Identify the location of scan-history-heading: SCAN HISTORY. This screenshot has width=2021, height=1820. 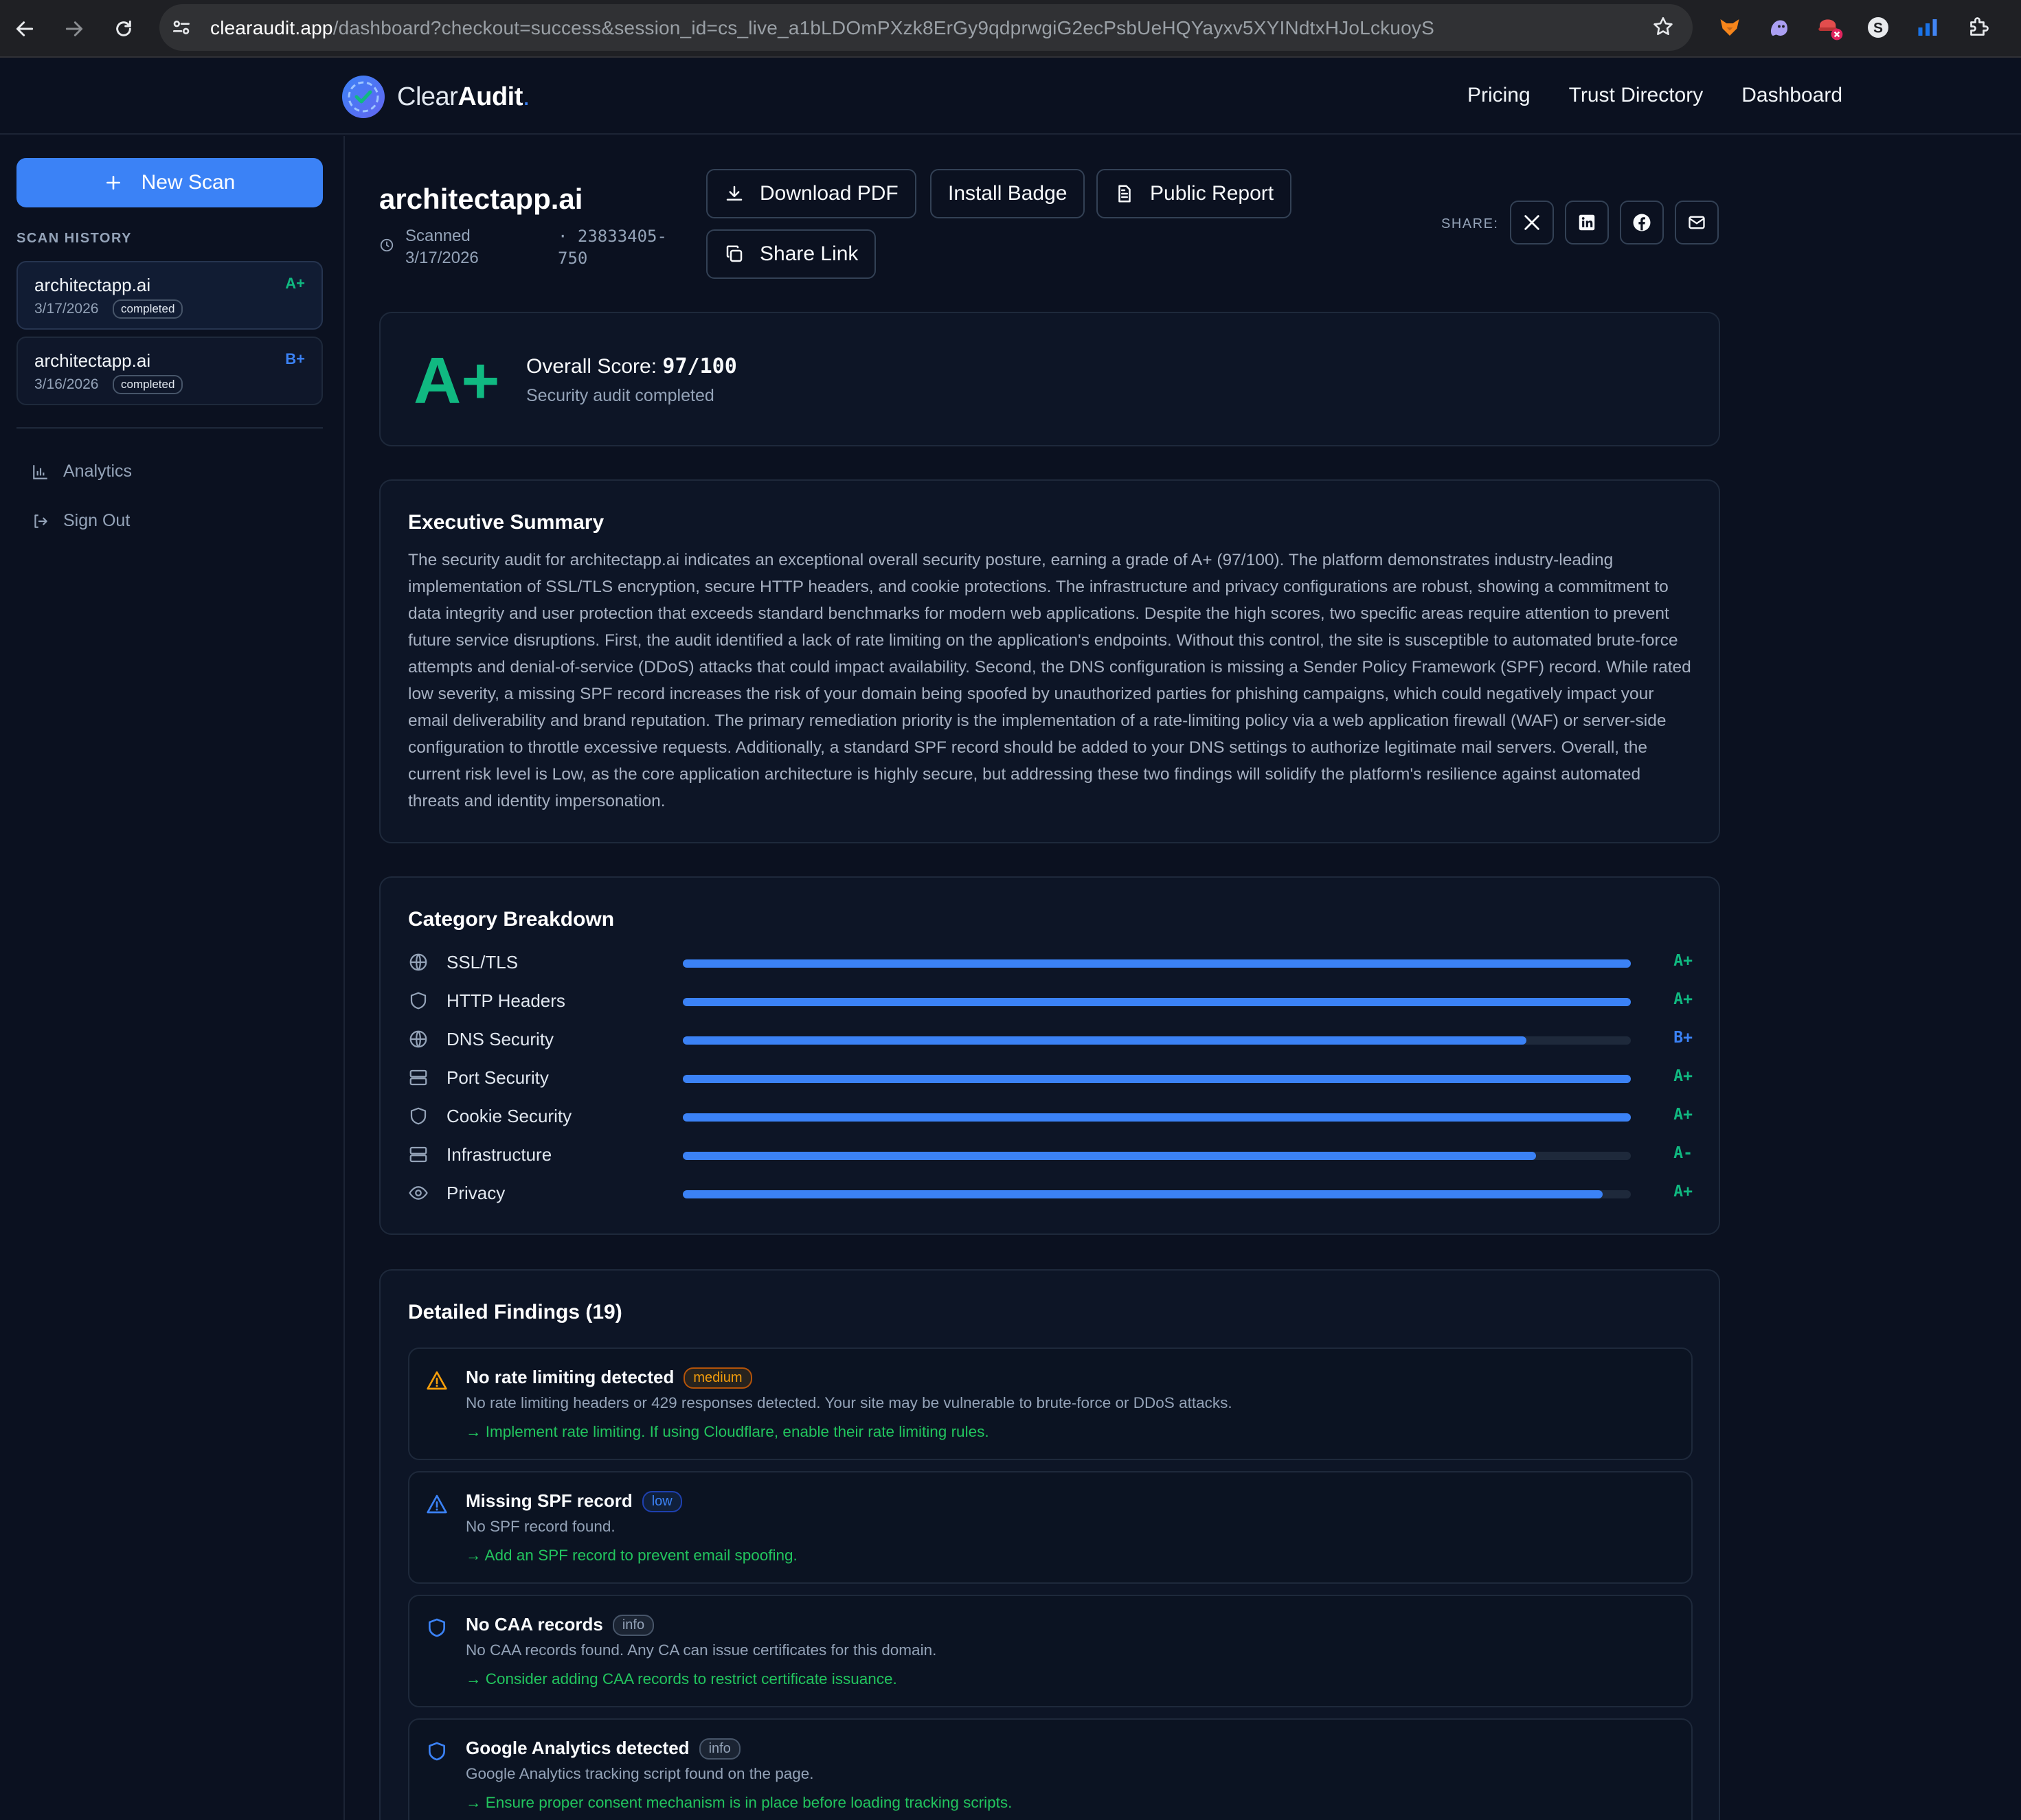
(74, 239).